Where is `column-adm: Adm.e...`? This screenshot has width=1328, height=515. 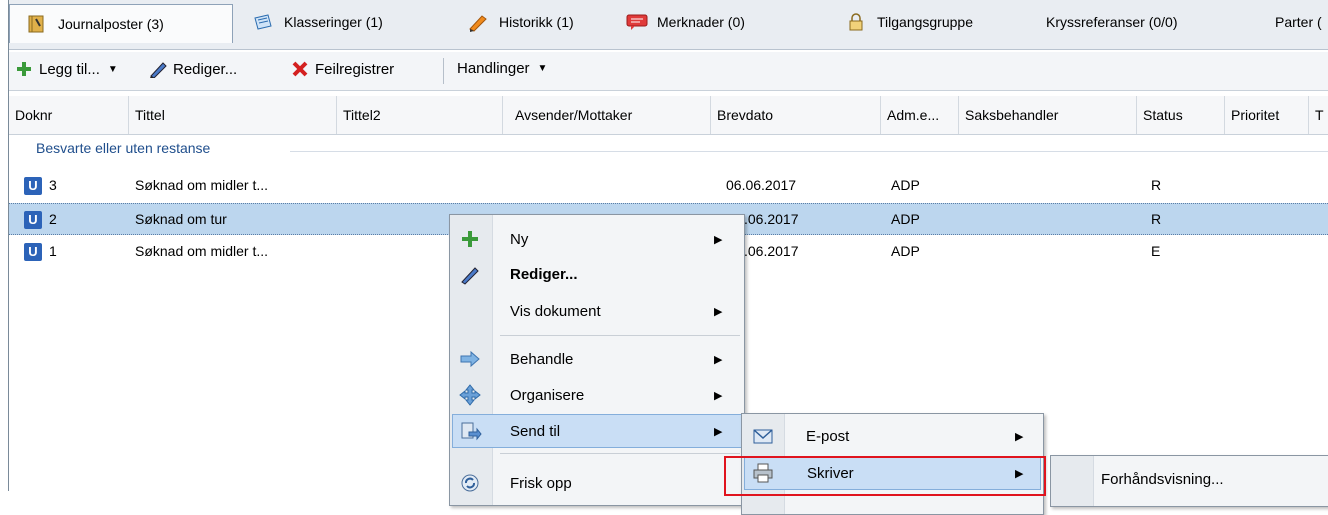 column-adm: Adm.e... is located at coordinates (920, 115).